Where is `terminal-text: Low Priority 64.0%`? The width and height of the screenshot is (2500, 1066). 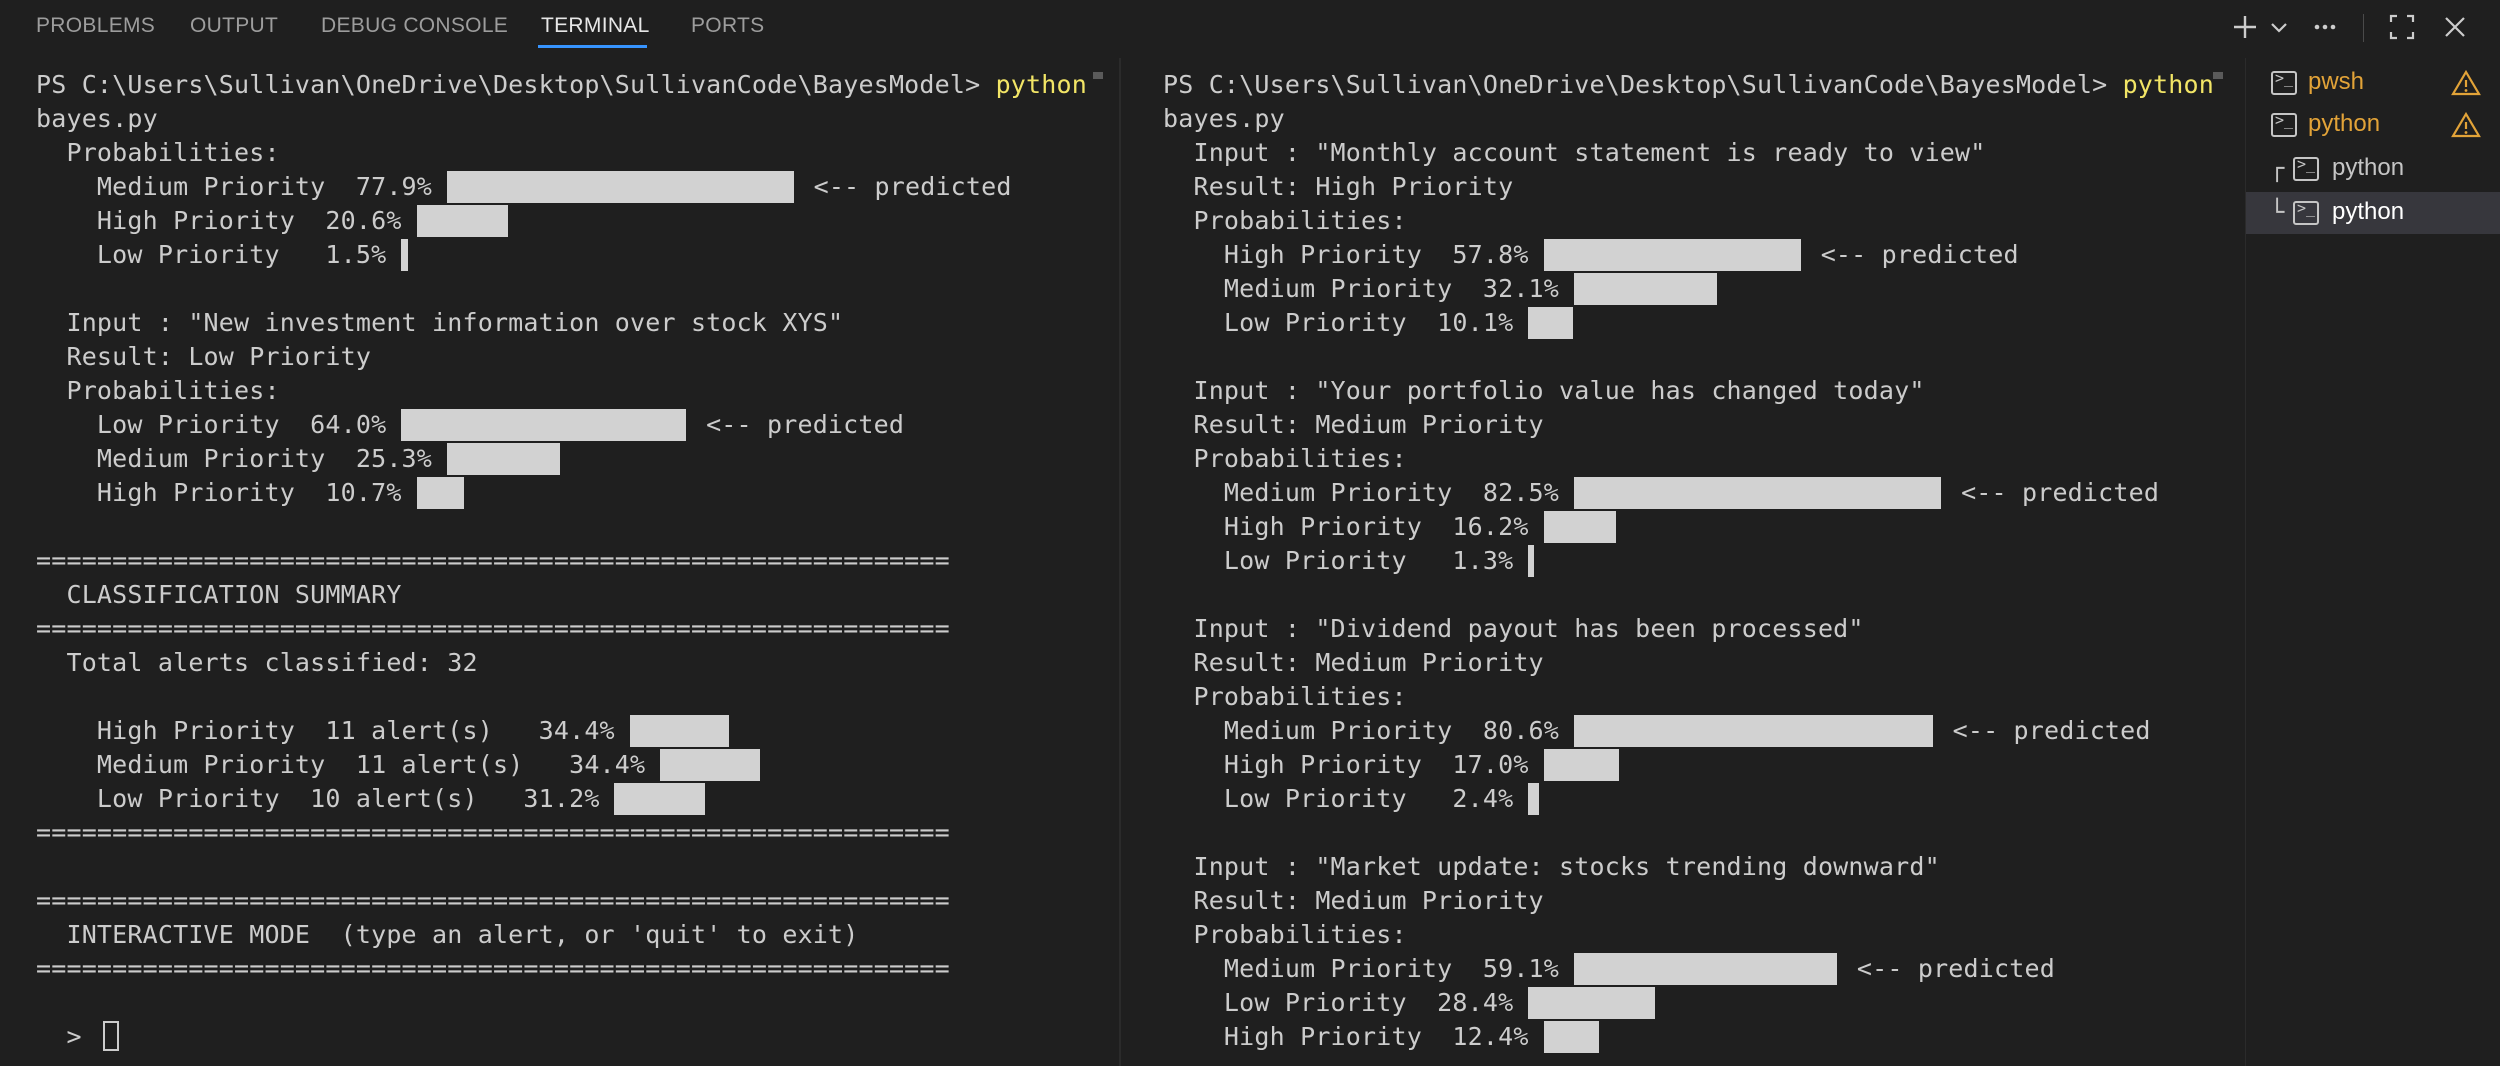 terminal-text: Low Priority 64.0% is located at coordinates (211, 424).